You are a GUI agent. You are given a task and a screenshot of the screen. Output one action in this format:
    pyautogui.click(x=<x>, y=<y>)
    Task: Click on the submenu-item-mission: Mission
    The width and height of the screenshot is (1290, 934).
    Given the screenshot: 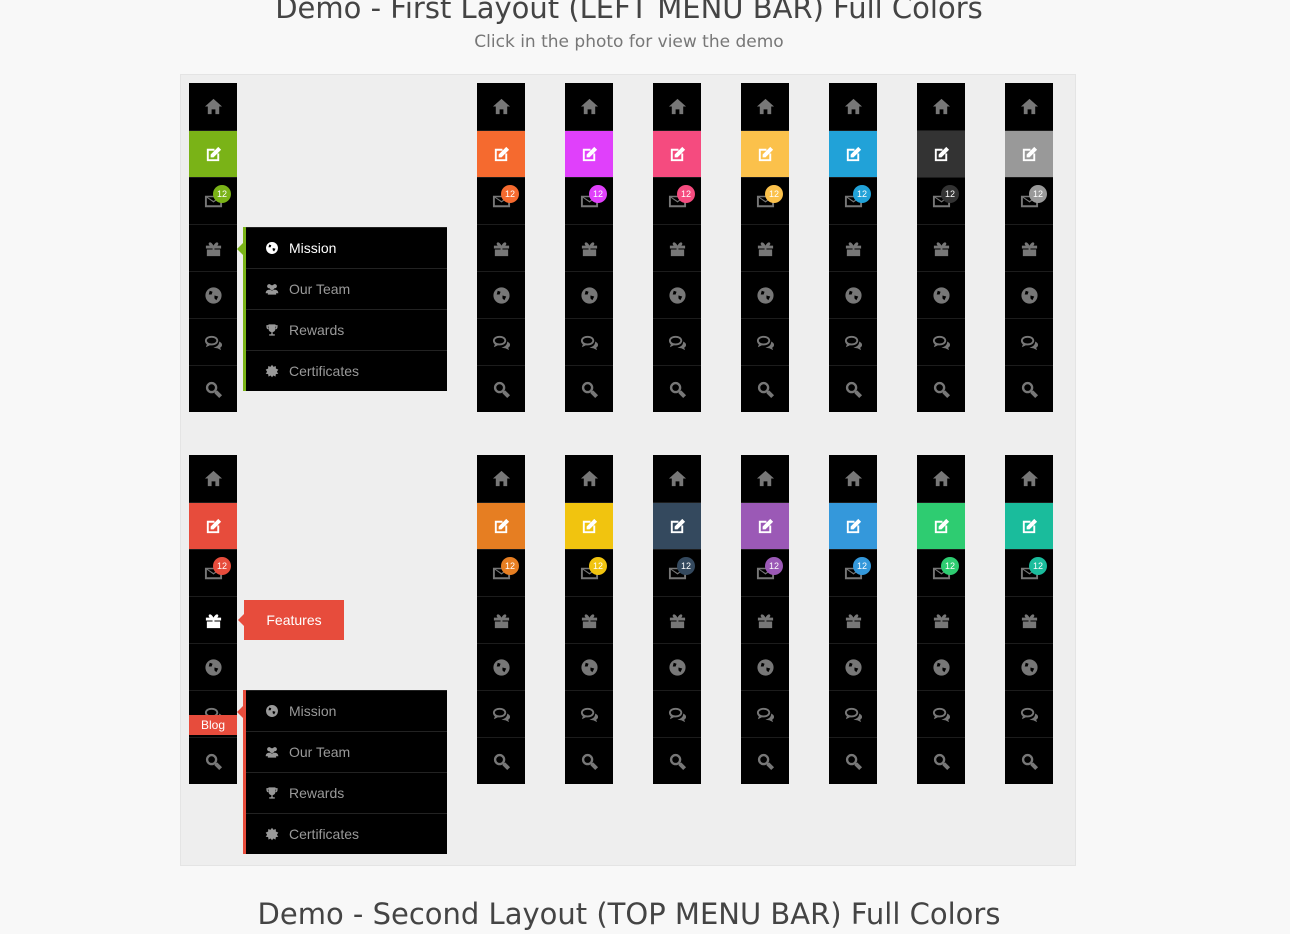 What is the action you would take?
    pyautogui.click(x=346, y=710)
    